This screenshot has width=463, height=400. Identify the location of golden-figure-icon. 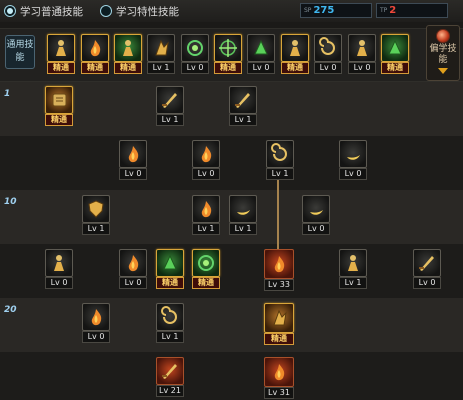
(362, 48).